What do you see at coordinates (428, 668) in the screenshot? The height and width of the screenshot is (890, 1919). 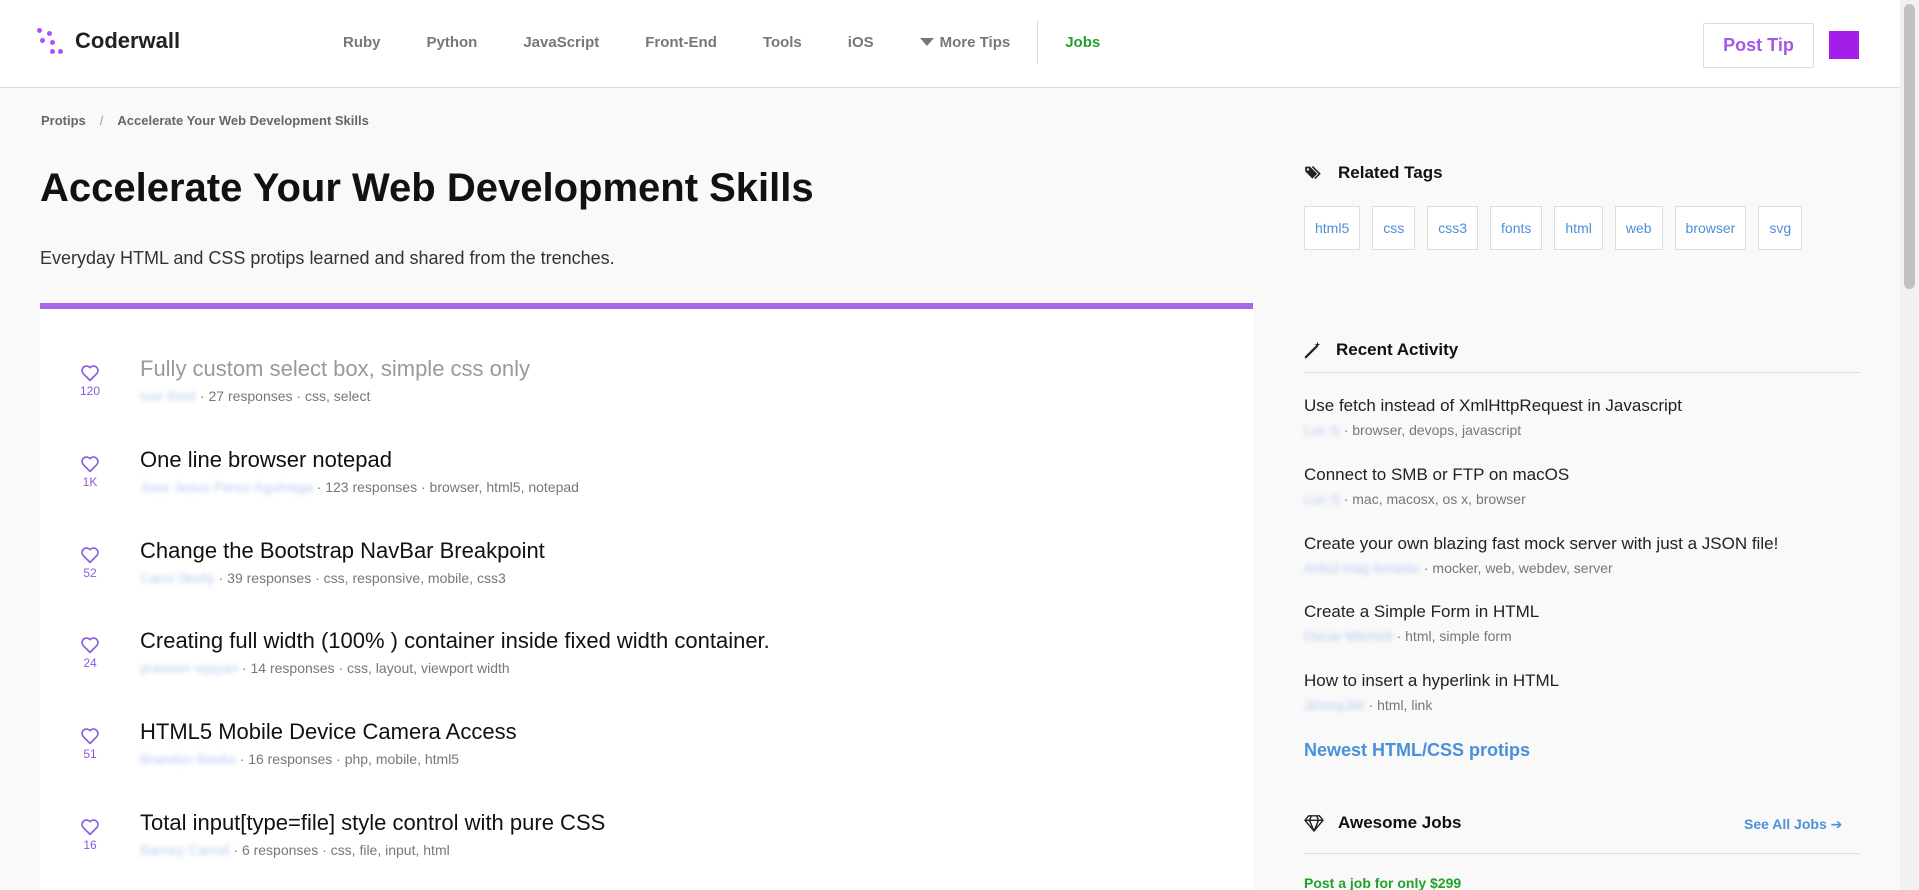 I see `protip-tags: css, layout, viewport width` at bounding box center [428, 668].